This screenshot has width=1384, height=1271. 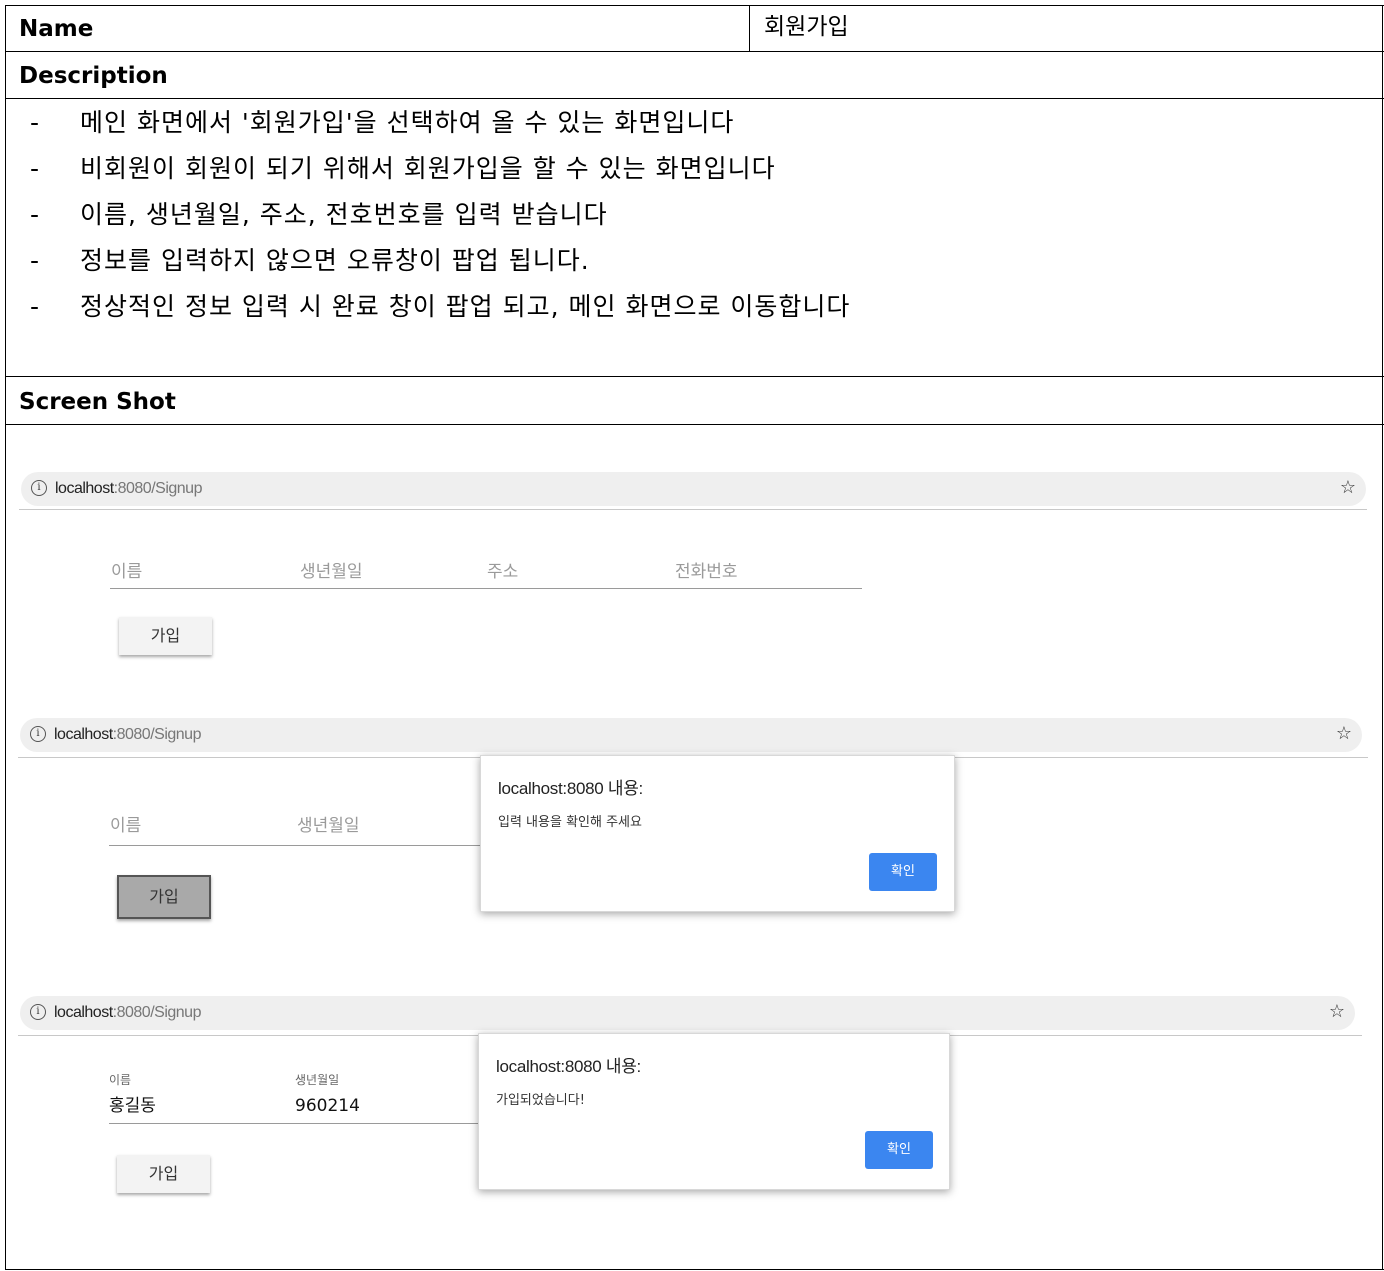 What do you see at coordinates (97, 402) in the screenshot?
I see `screenshot-header: Screen Shot` at bounding box center [97, 402].